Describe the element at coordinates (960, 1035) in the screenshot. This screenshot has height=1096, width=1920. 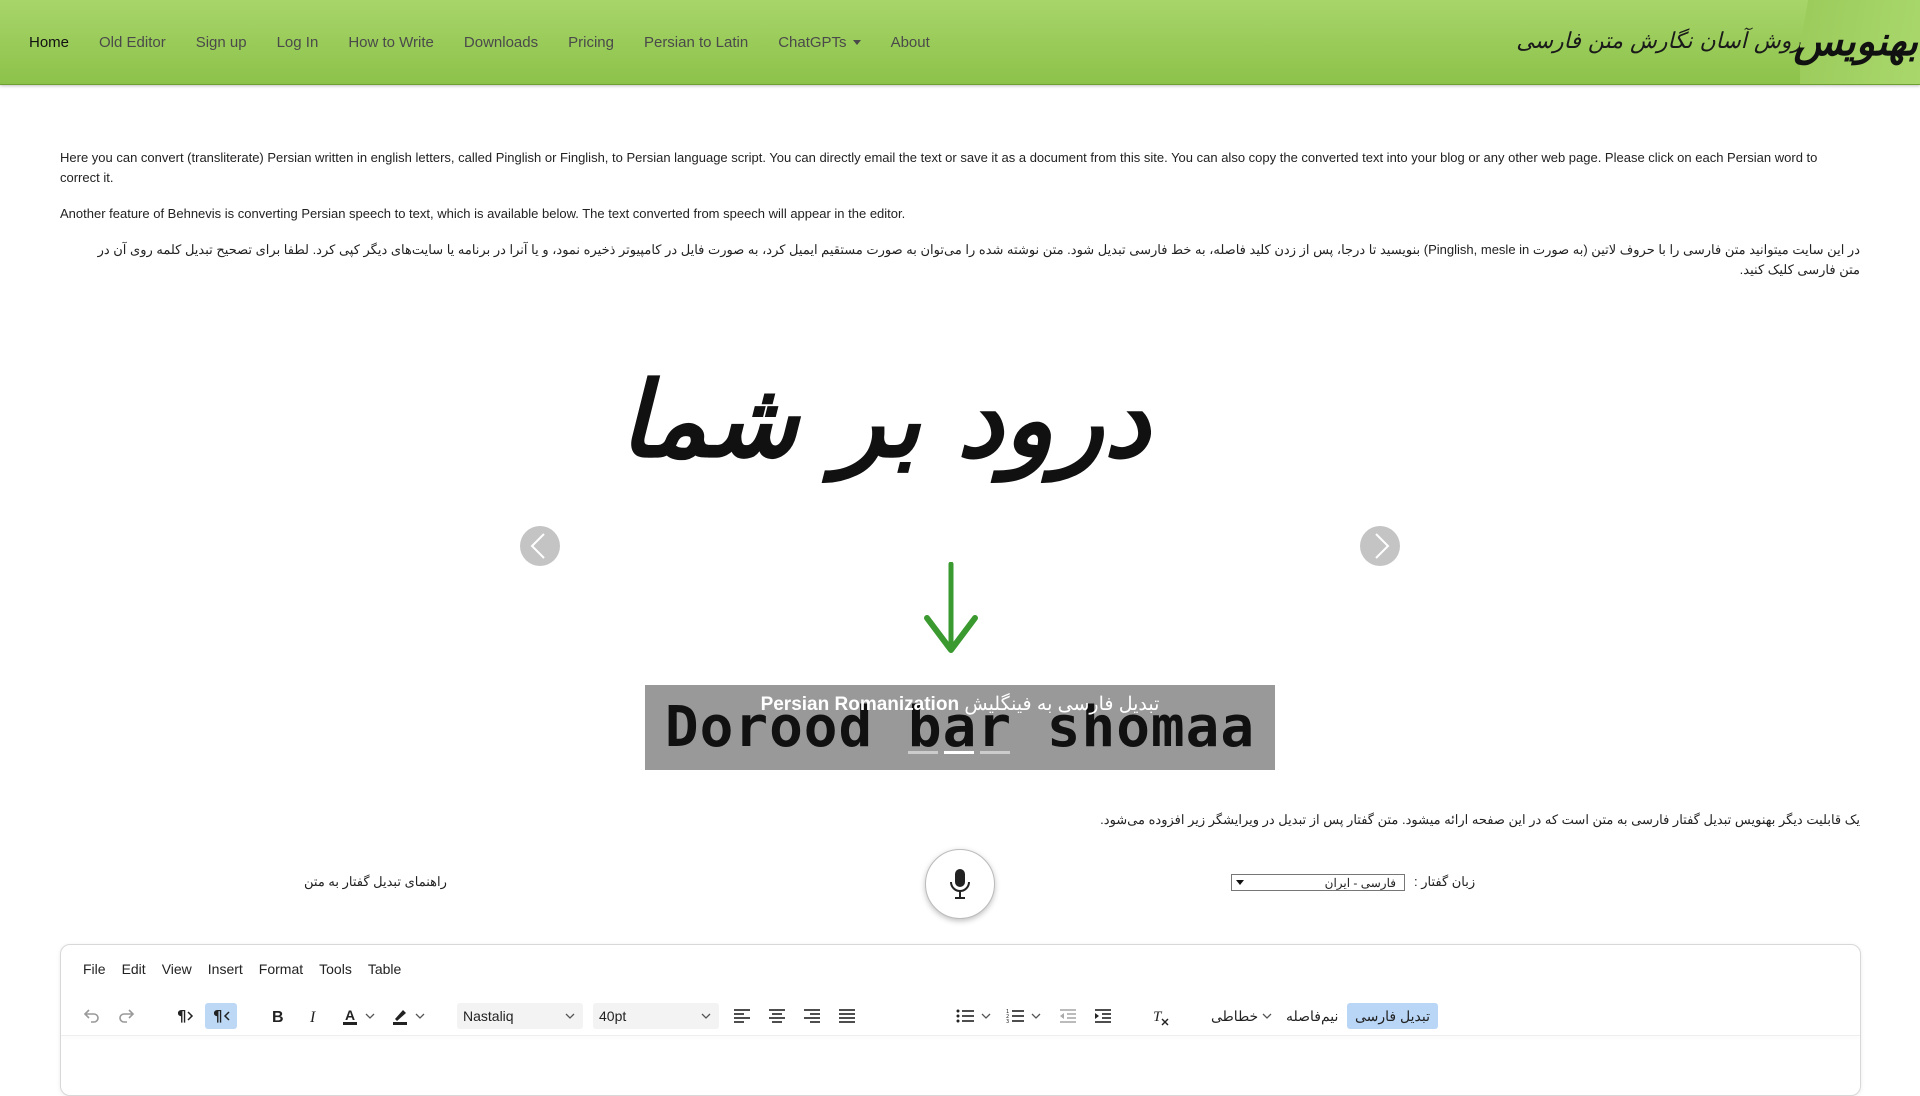
I see `toolbar-divider` at that location.